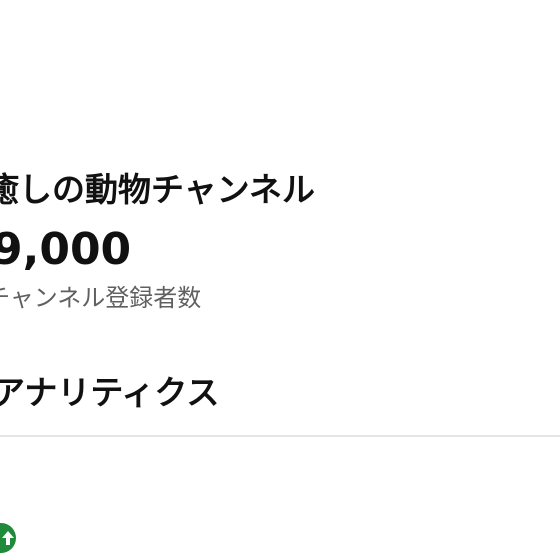 The height and width of the screenshot is (560, 560). What do you see at coordinates (109, 393) in the screenshot?
I see `analytics-section-header: アナリティクス` at bounding box center [109, 393].